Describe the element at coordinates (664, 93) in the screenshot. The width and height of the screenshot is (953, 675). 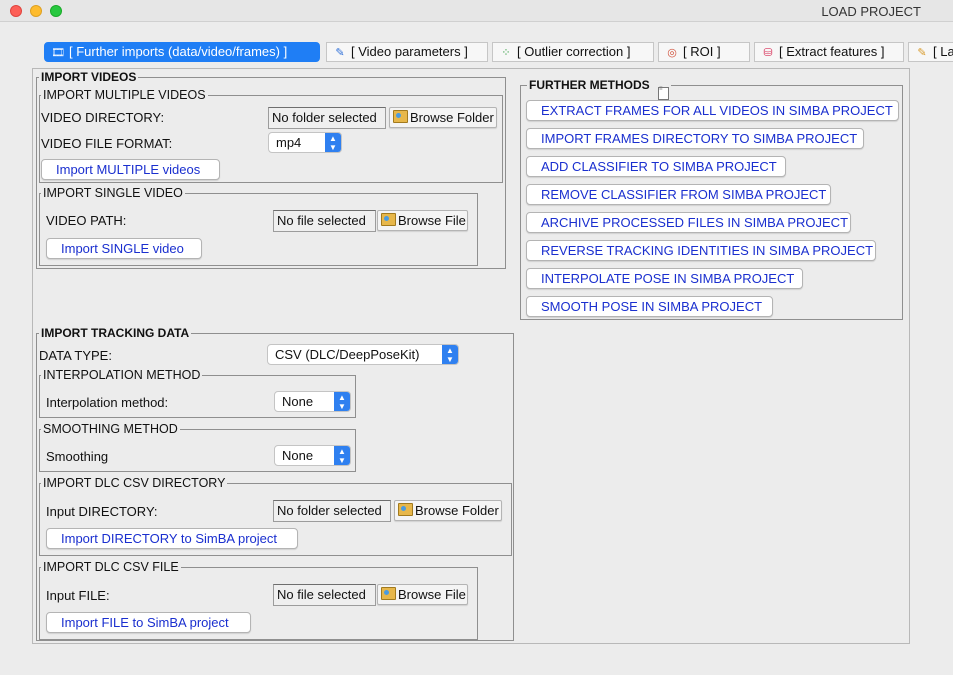
I see `document-icon: ≡` at that location.